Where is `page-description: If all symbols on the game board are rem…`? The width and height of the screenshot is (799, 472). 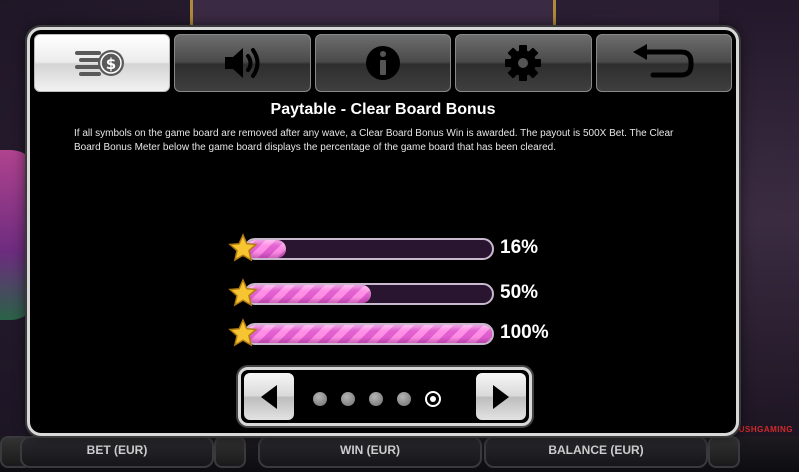
page-description: If all symbols on the game board are rem… is located at coordinates (374, 140).